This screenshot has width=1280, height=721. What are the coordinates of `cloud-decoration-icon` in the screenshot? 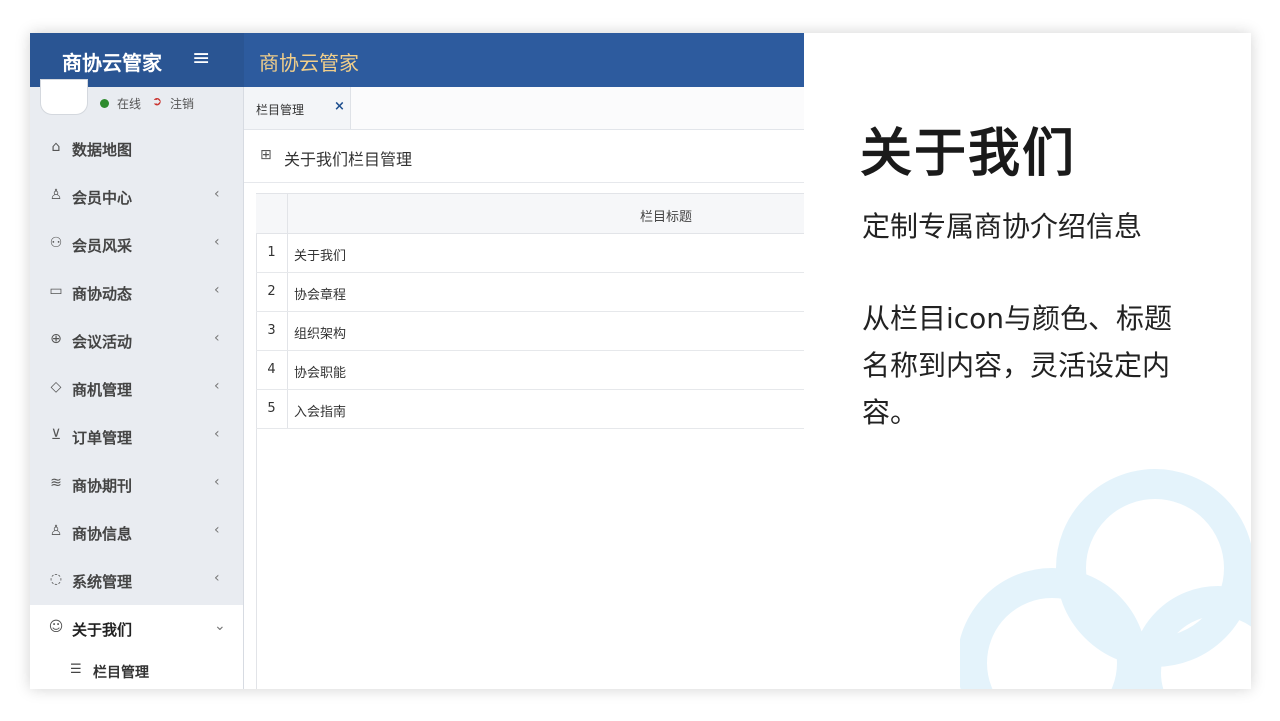 It's located at (1105, 579).